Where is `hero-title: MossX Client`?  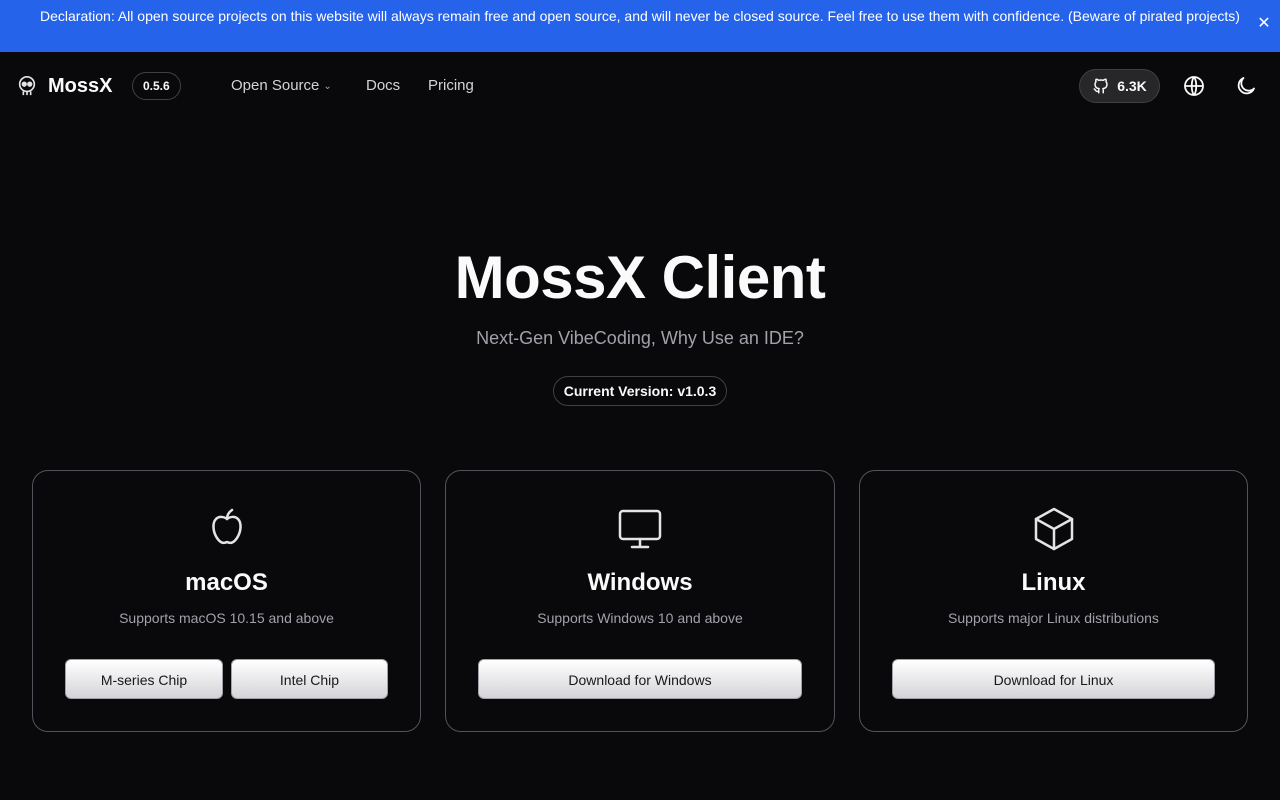
hero-title: MossX Client is located at coordinates (640, 277).